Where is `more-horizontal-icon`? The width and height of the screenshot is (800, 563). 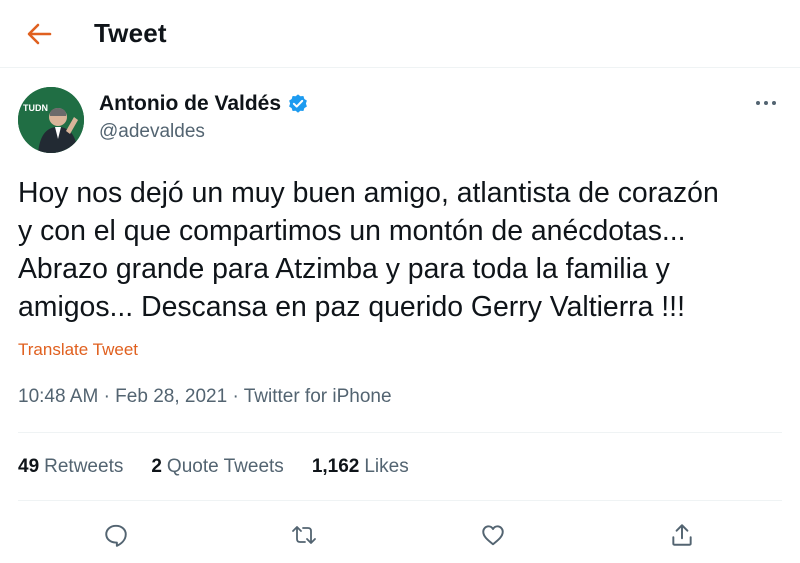
more-horizontal-icon is located at coordinates (766, 103).